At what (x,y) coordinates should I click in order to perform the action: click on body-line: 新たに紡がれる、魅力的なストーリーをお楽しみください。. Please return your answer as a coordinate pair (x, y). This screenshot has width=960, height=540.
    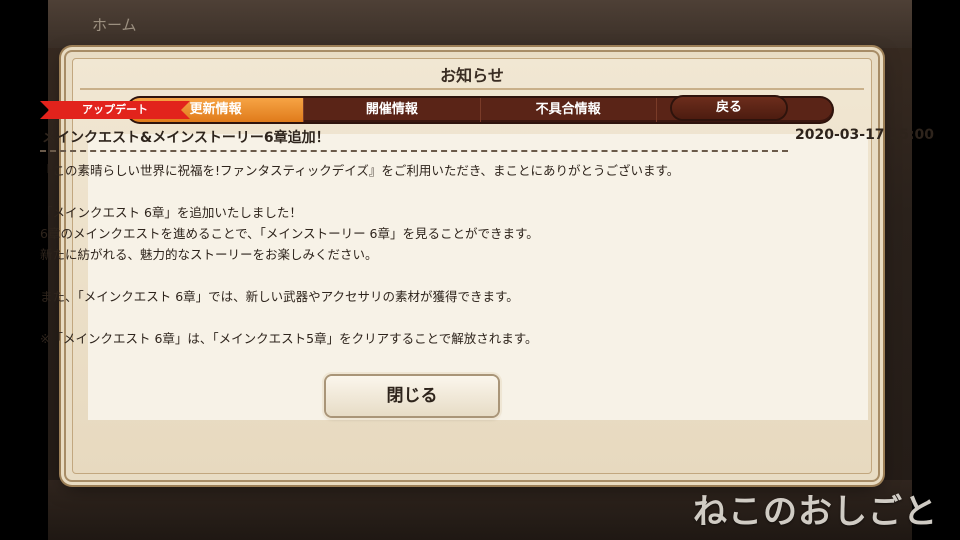
    Looking at the image, I should click on (209, 254).